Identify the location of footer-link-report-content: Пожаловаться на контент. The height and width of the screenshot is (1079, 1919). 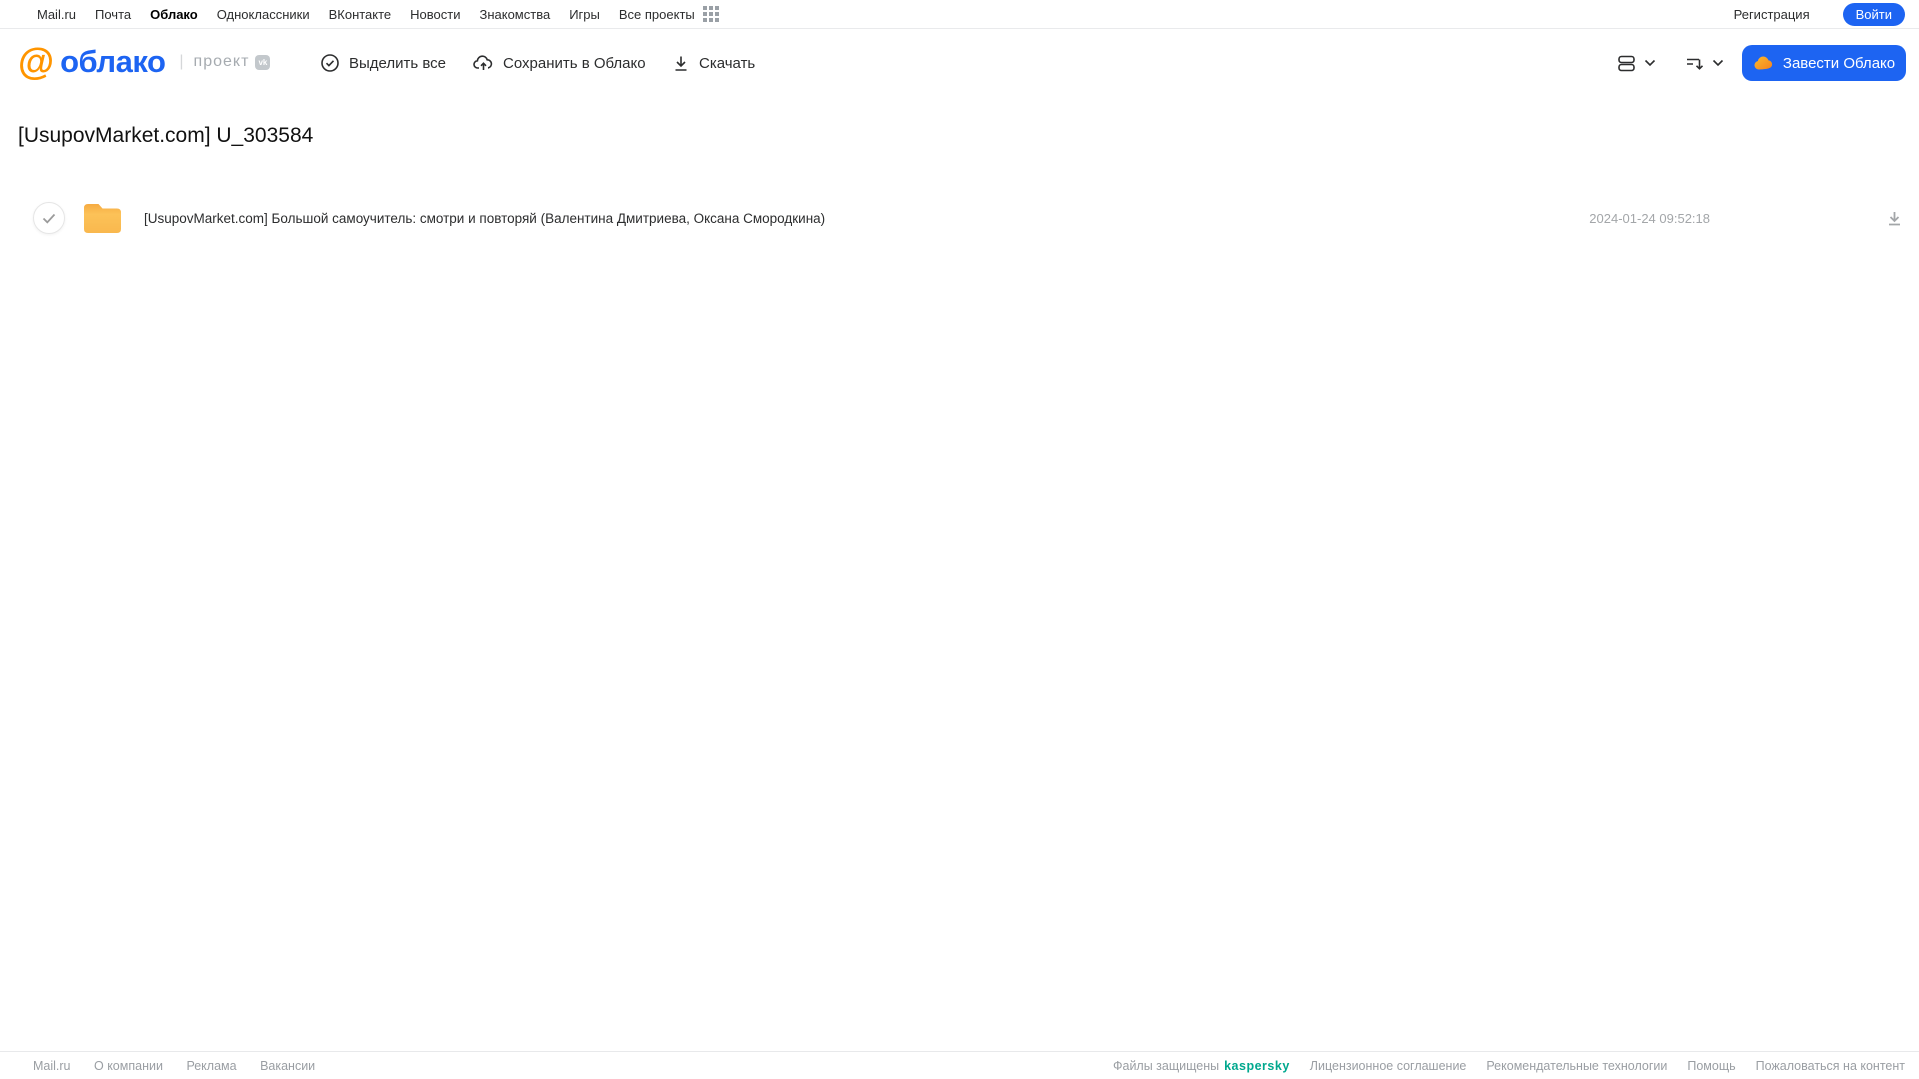
(1830, 1066).